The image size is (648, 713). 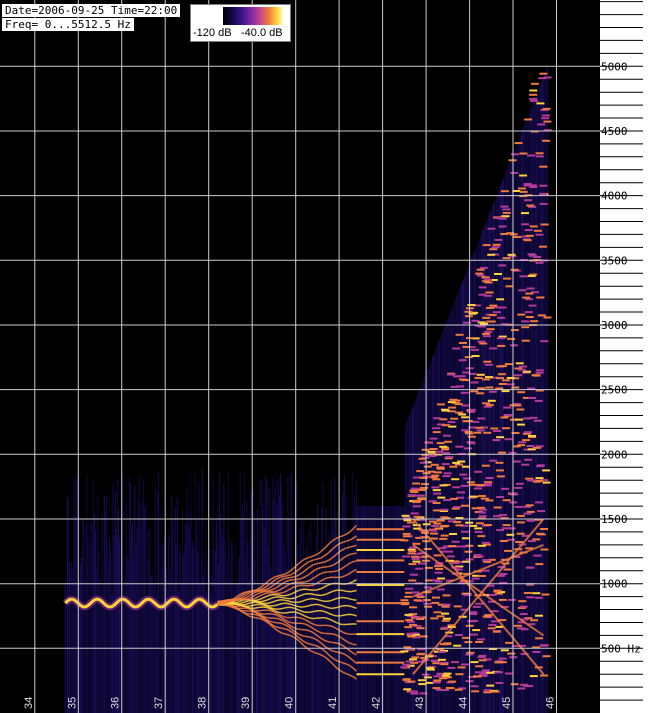 I want to click on y-tick-label: 3000, so click(x=614, y=325).